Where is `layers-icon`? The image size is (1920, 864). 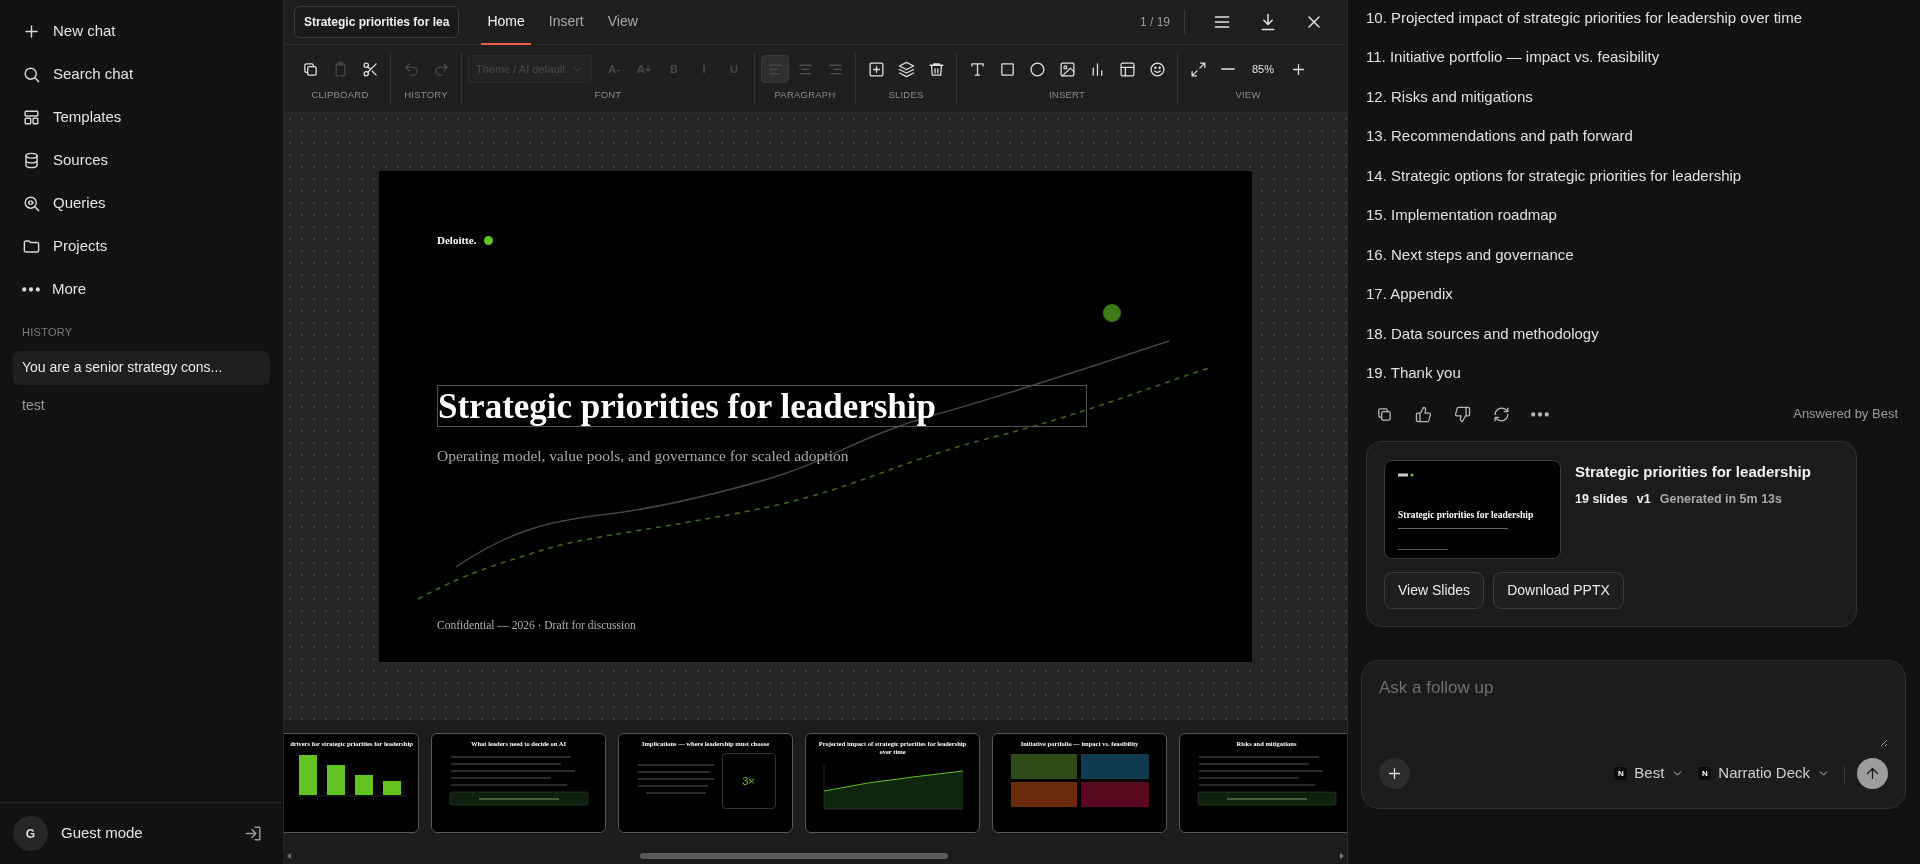
layers-icon is located at coordinates (906, 69).